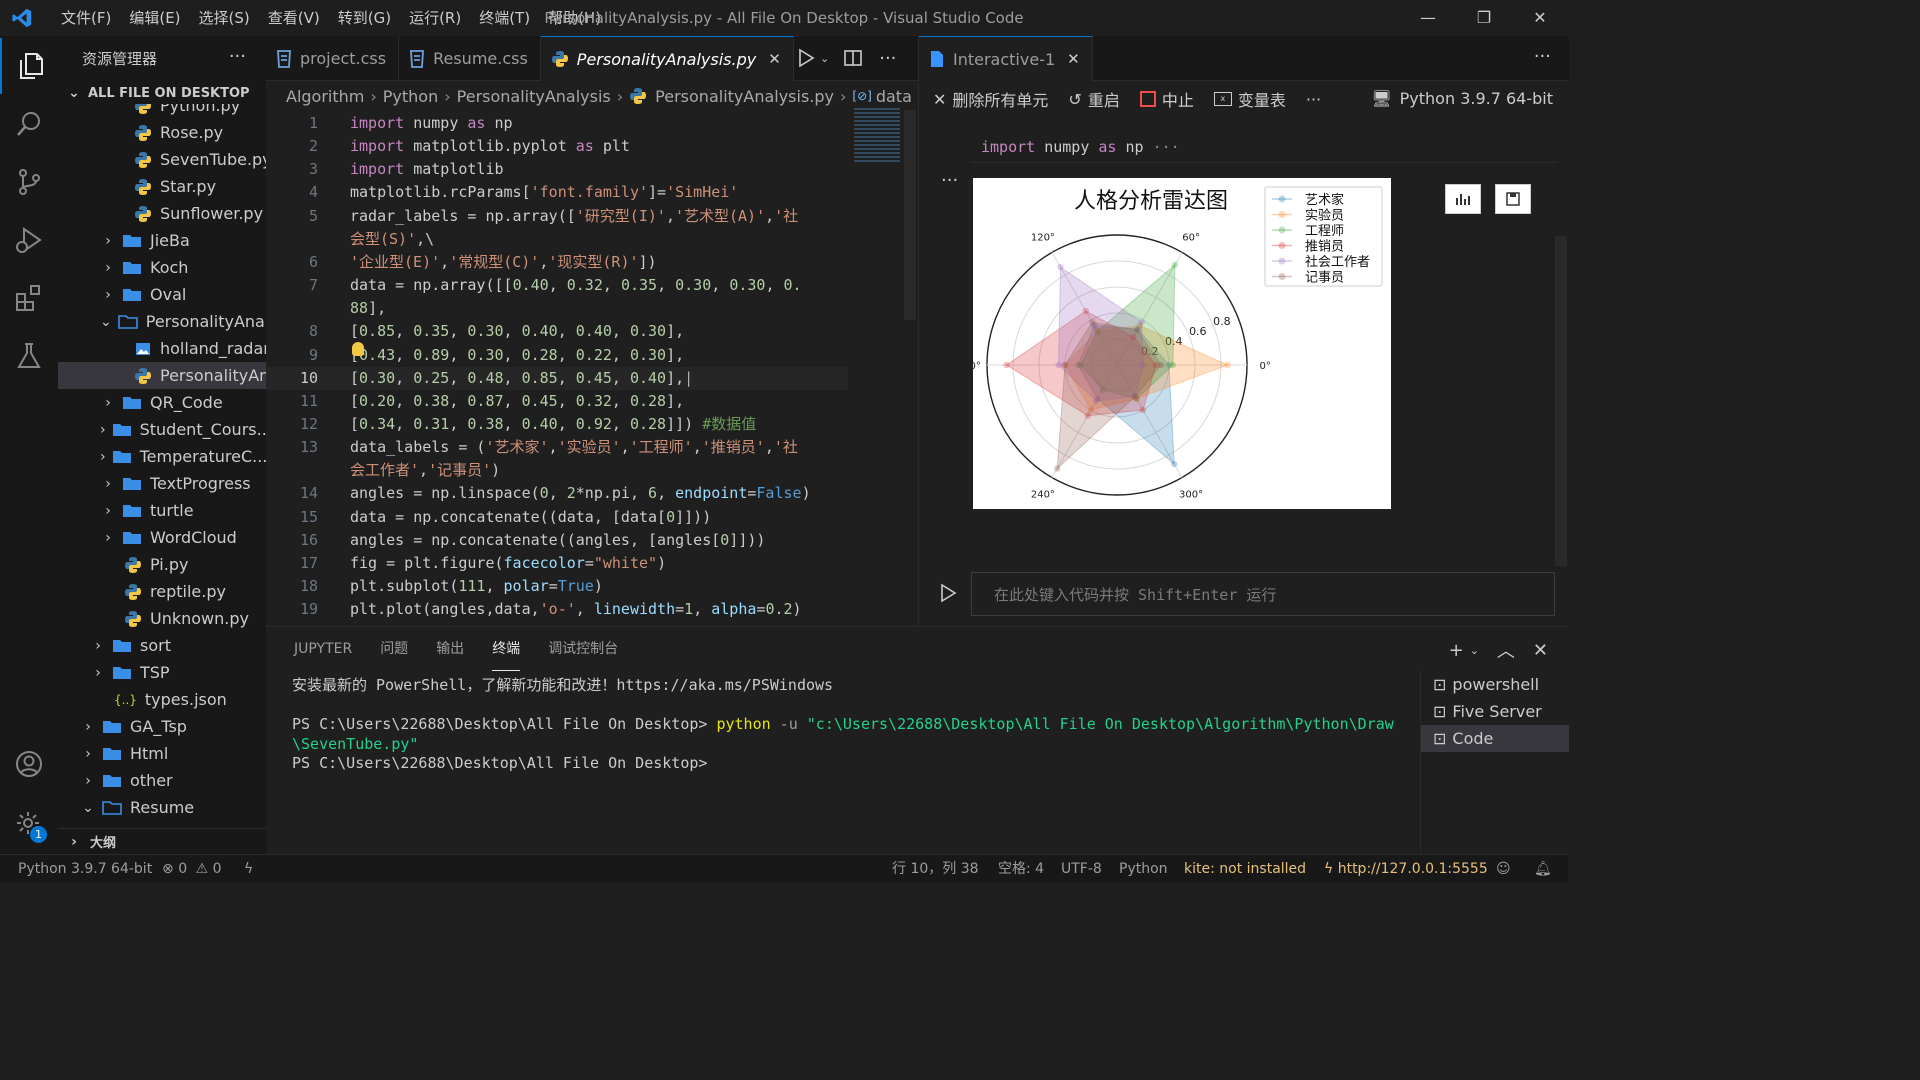 The width and height of the screenshot is (1920, 1080). I want to click on editor-more-icon: ···, so click(887, 58).